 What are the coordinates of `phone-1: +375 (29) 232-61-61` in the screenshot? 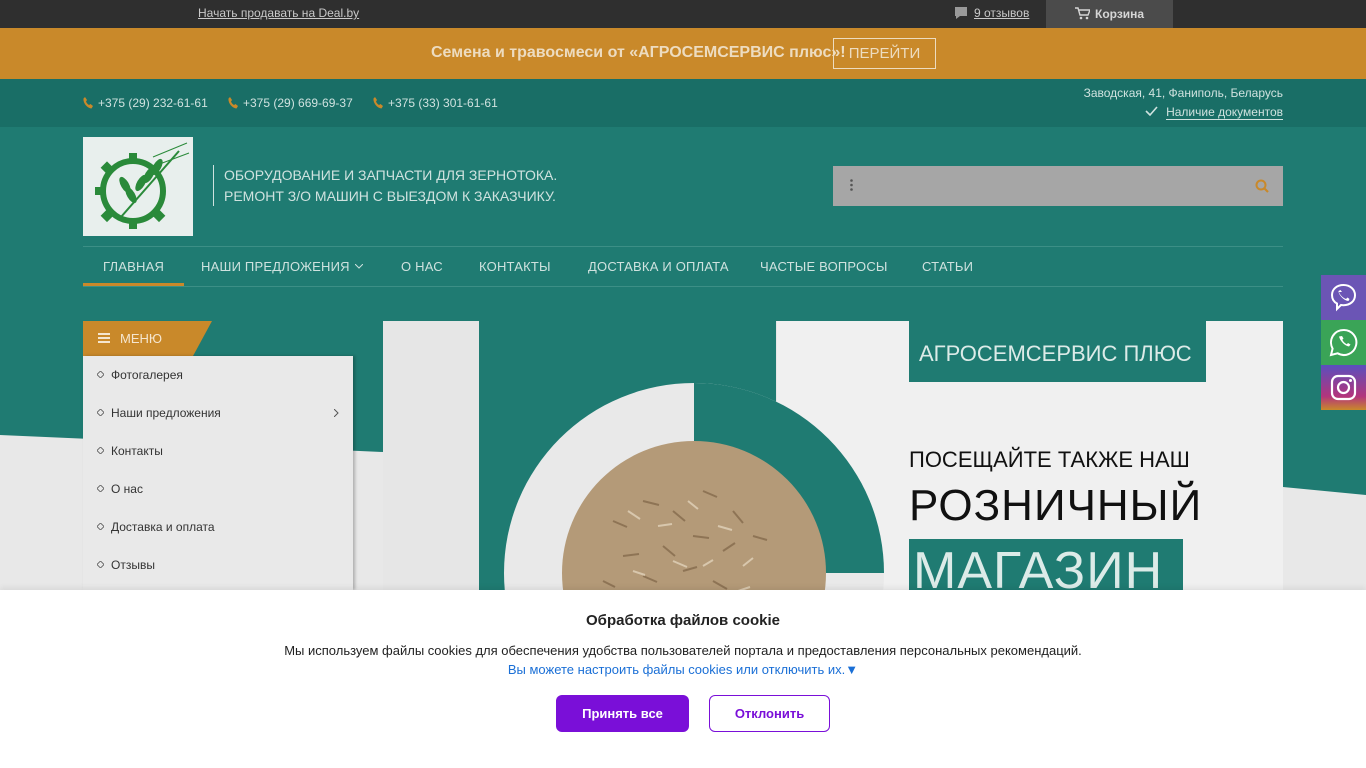 It's located at (145, 103).